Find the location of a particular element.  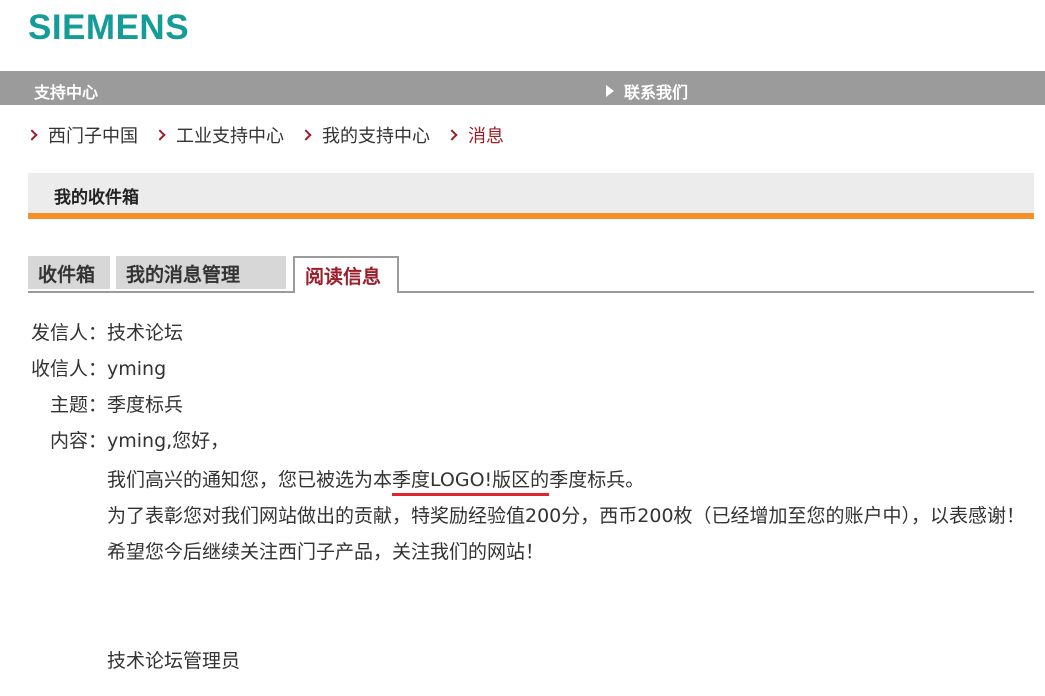

subject-value: 季度标兵 is located at coordinates (145, 405).